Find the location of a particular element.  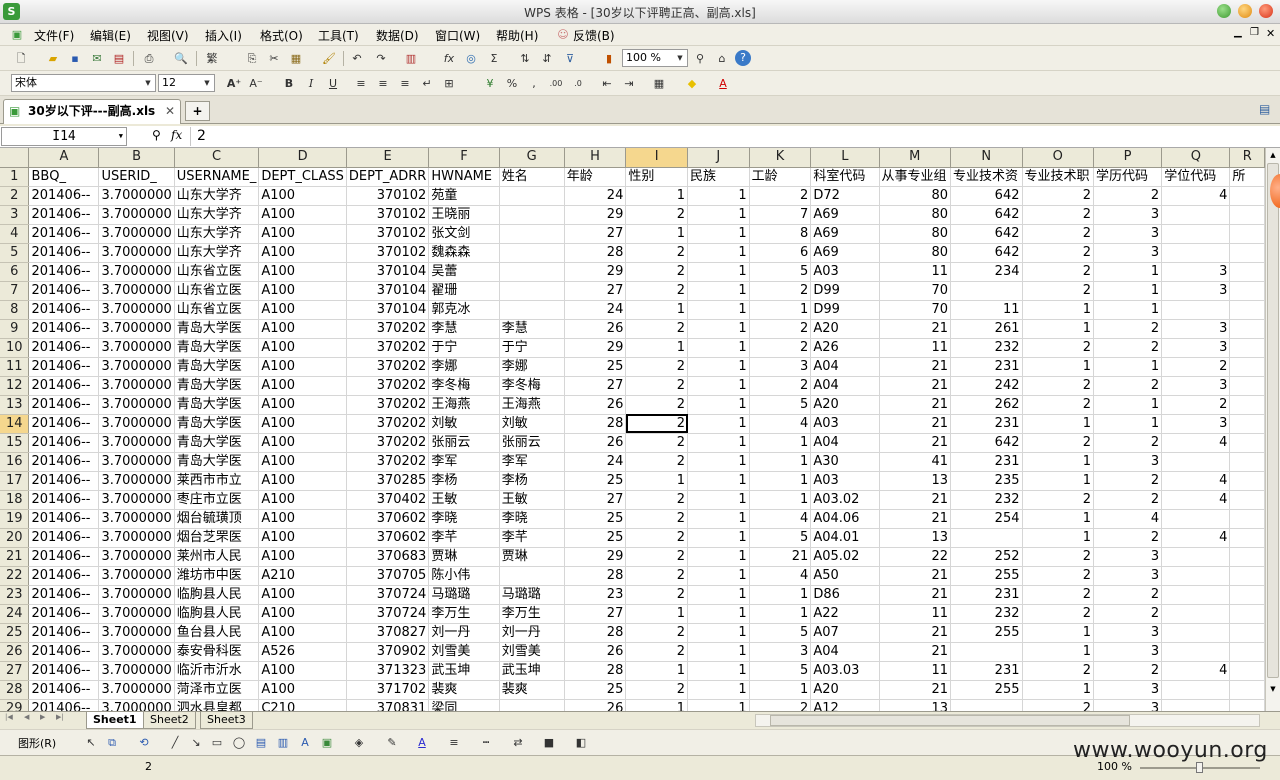

cell: 370285 is located at coordinates (388, 481).